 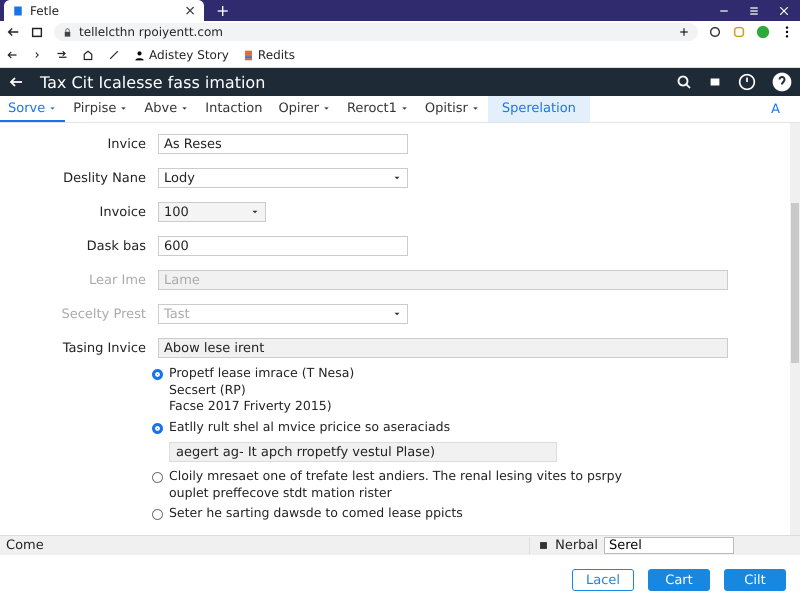 What do you see at coordinates (679, 580) in the screenshot?
I see `action-button: Cart` at bounding box center [679, 580].